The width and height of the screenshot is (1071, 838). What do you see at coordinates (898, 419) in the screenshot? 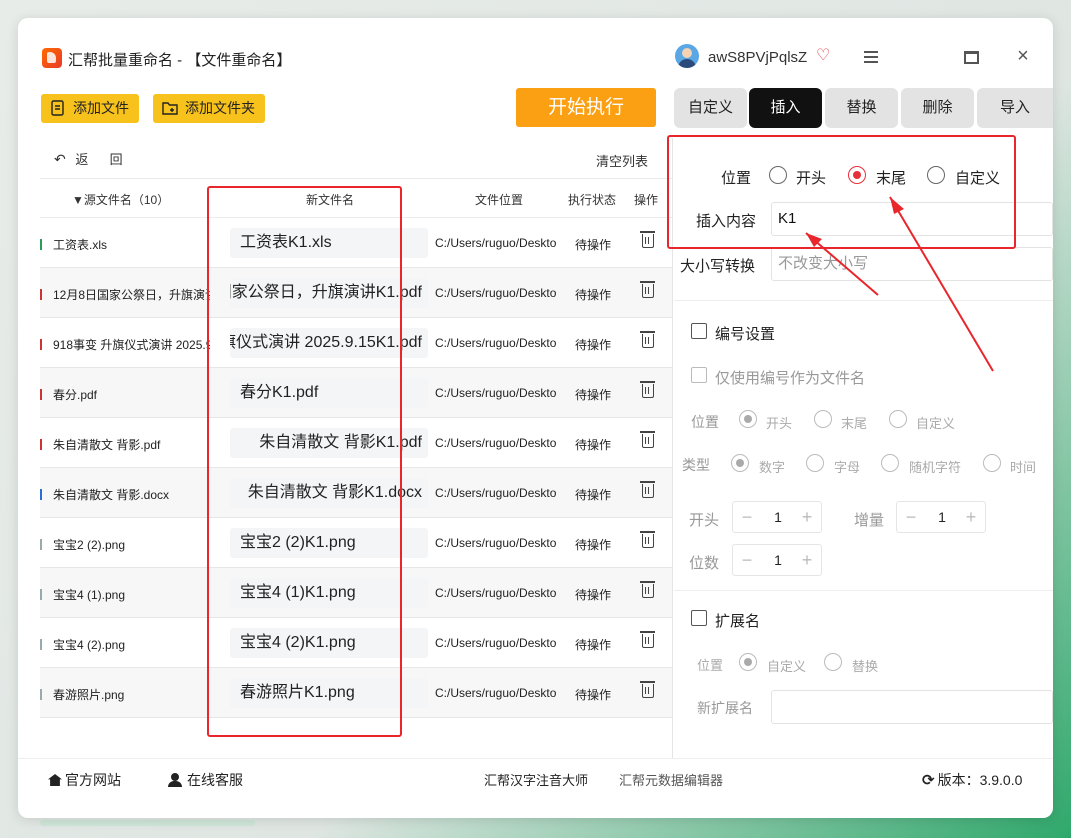
I see `numbering-position-custom-radio` at bounding box center [898, 419].